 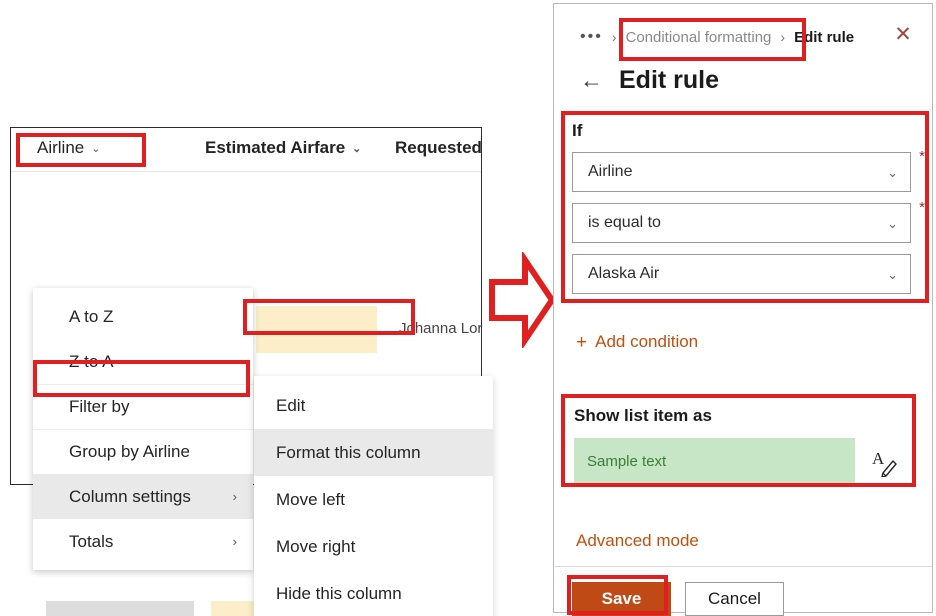 I want to click on column-header-airline-label: Airline, so click(x=61, y=147).